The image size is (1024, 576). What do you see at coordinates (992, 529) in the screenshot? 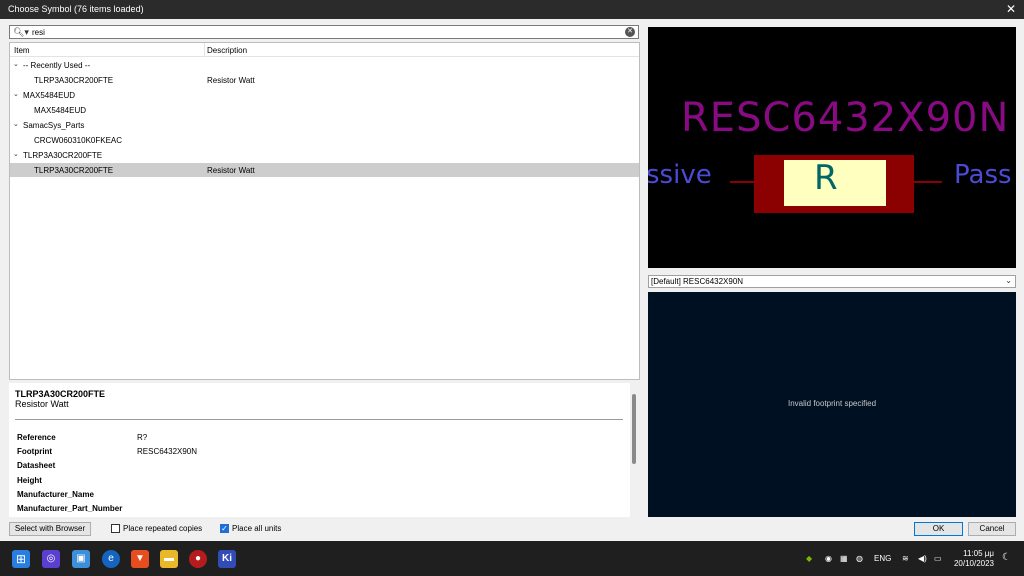
I see `cancel-button: Cancel` at bounding box center [992, 529].